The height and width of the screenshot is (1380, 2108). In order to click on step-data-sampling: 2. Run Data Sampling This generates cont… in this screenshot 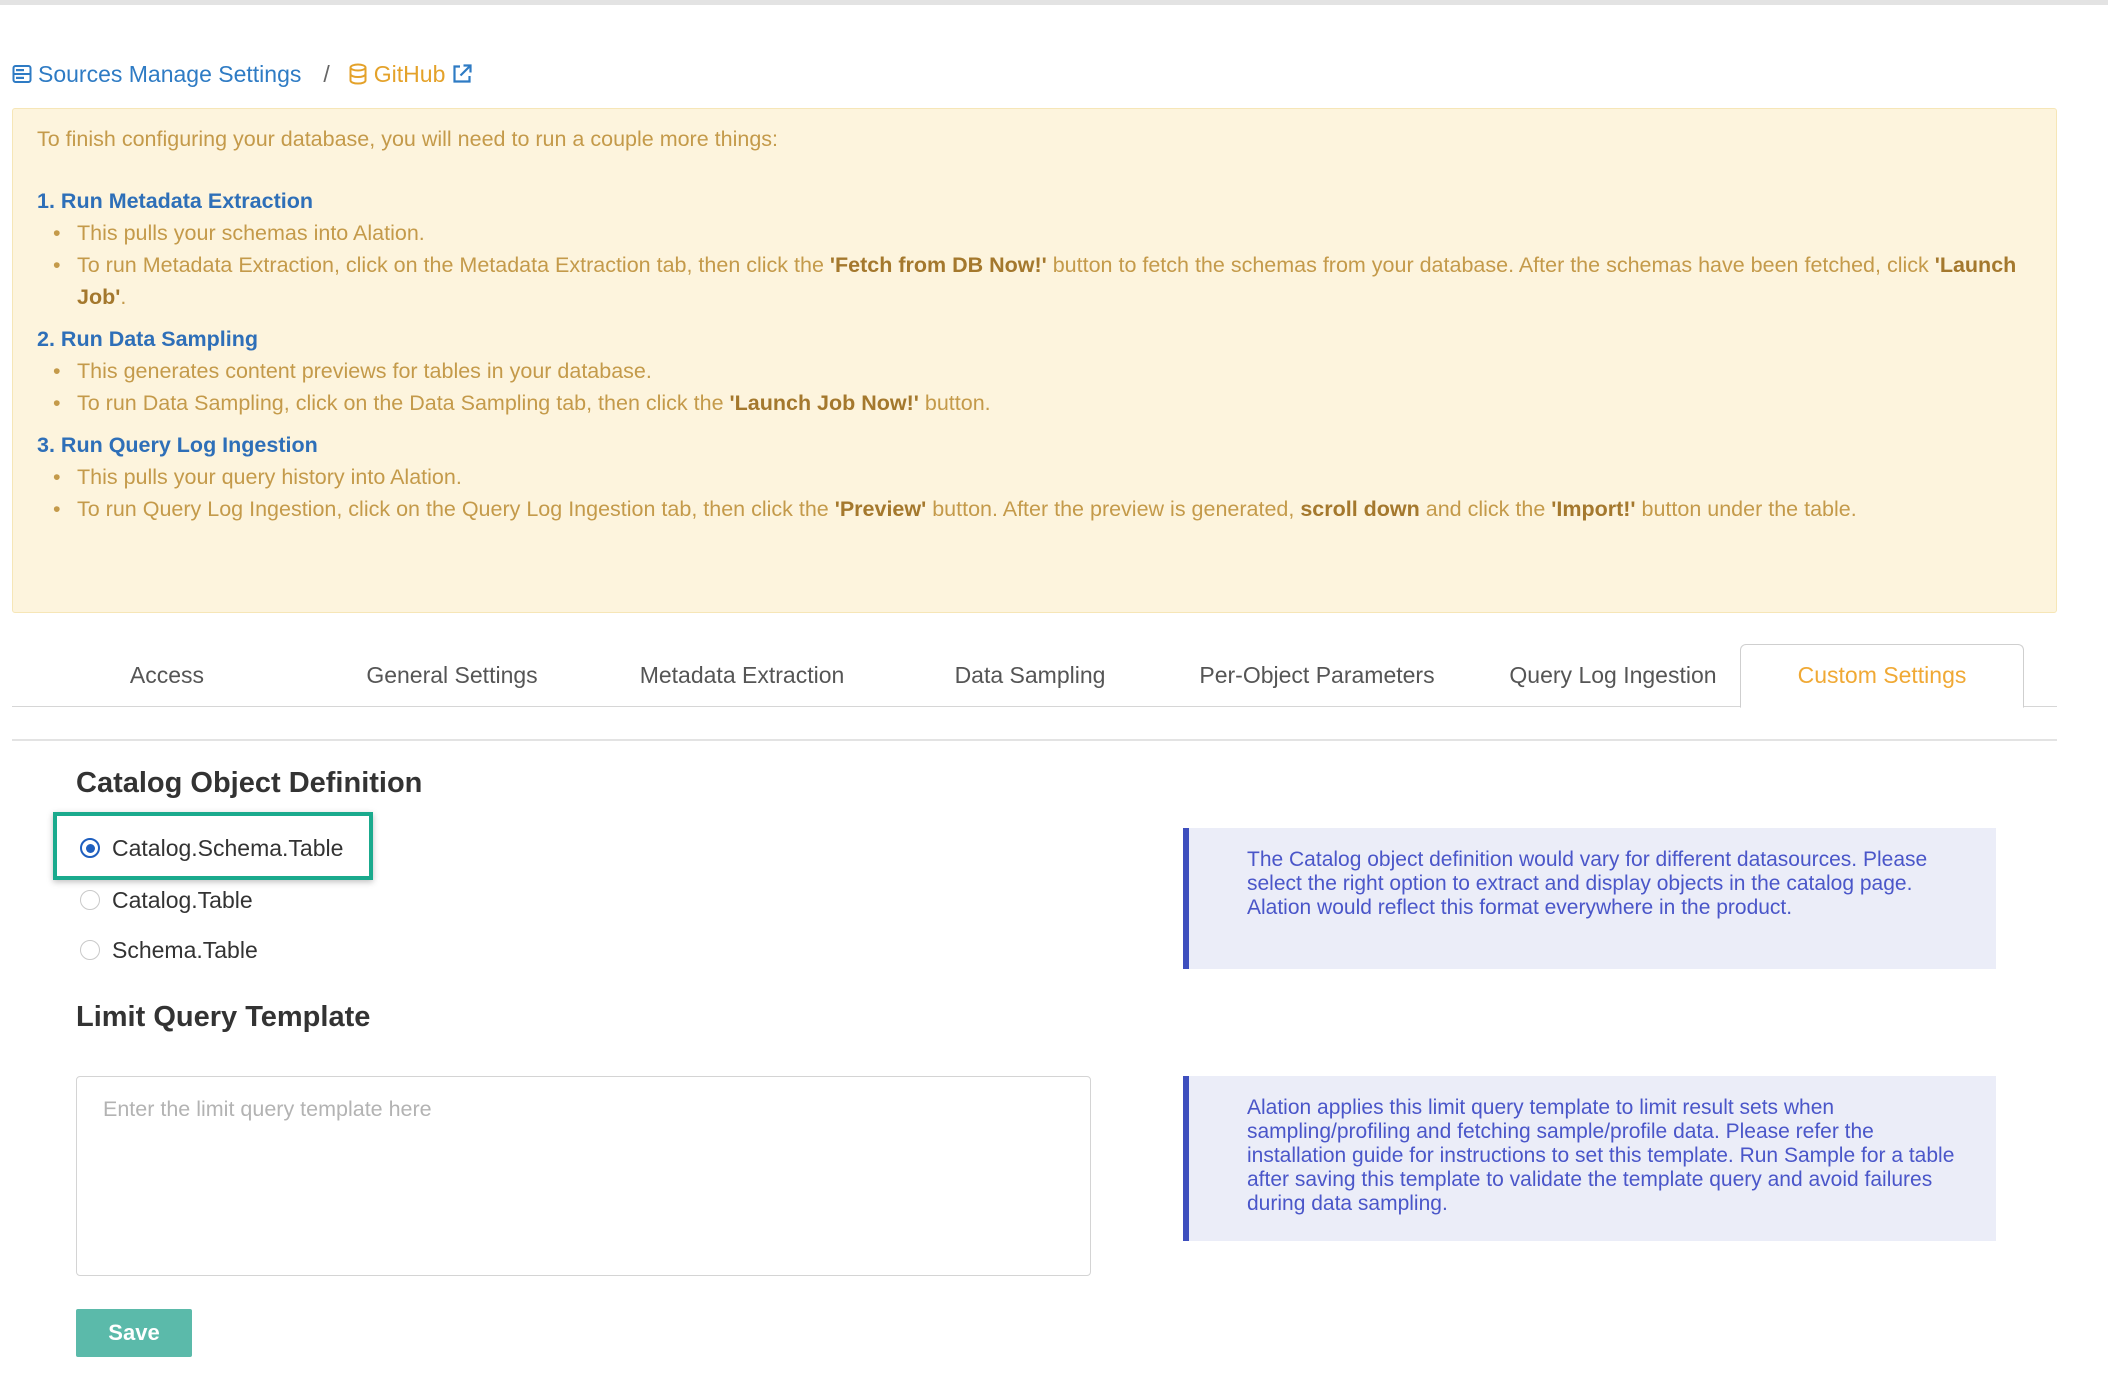, I will do `click(1034, 371)`.